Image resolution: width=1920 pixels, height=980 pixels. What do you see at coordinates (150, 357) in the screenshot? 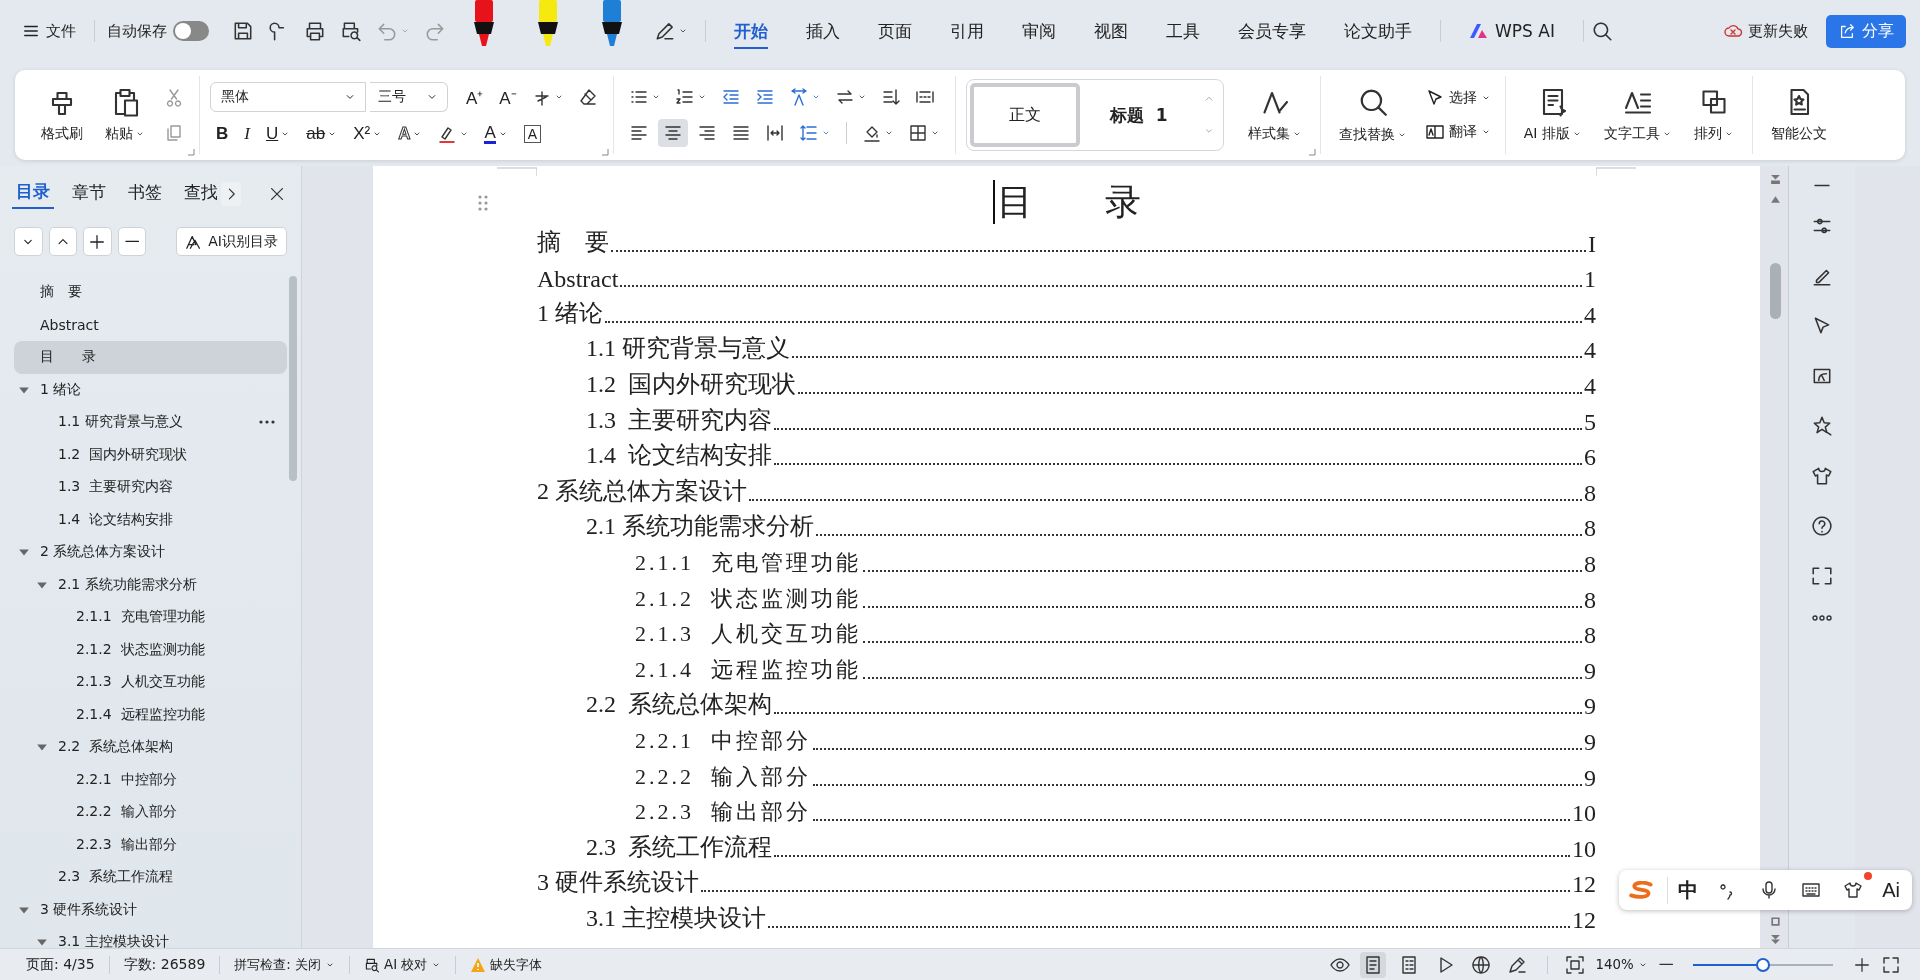
I see `outline-item: 目 录` at bounding box center [150, 357].